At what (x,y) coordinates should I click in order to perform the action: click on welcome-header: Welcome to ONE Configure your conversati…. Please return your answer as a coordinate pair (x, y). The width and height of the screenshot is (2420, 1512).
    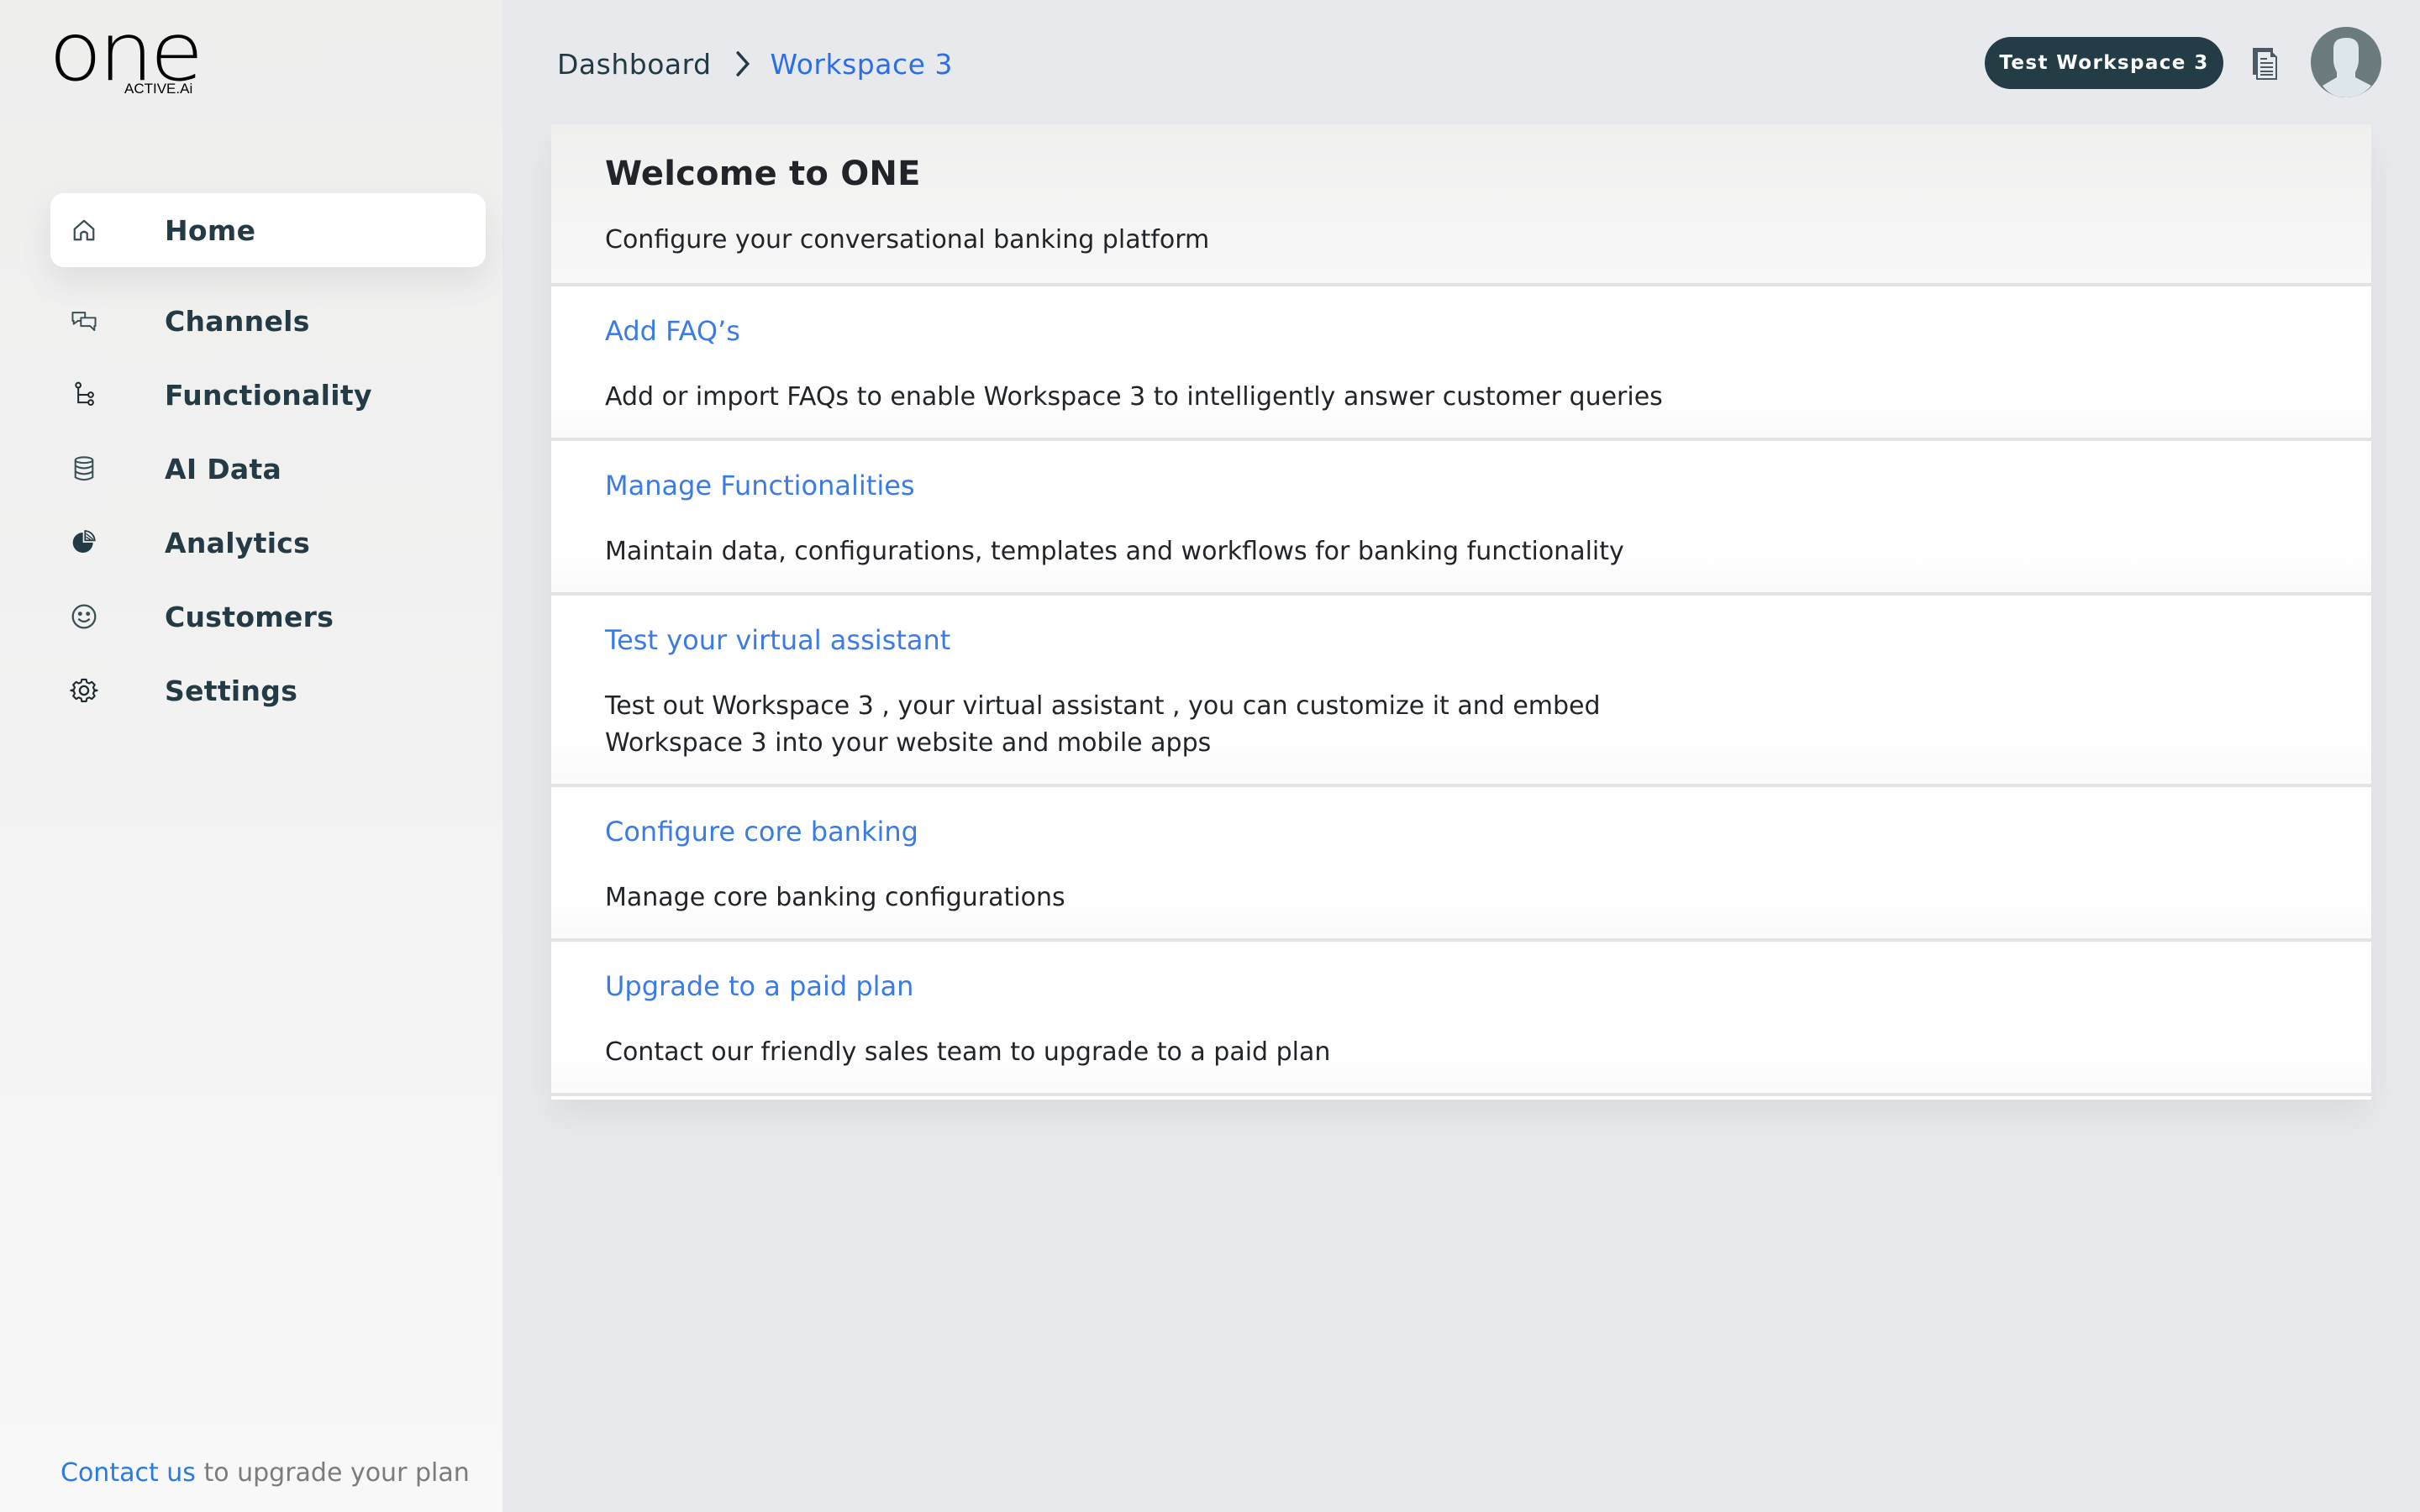
    Looking at the image, I should click on (1461, 205).